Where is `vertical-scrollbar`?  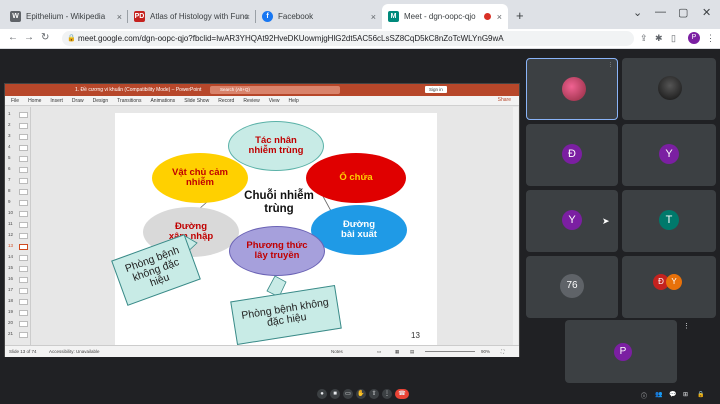 vertical-scrollbar is located at coordinates (515, 226).